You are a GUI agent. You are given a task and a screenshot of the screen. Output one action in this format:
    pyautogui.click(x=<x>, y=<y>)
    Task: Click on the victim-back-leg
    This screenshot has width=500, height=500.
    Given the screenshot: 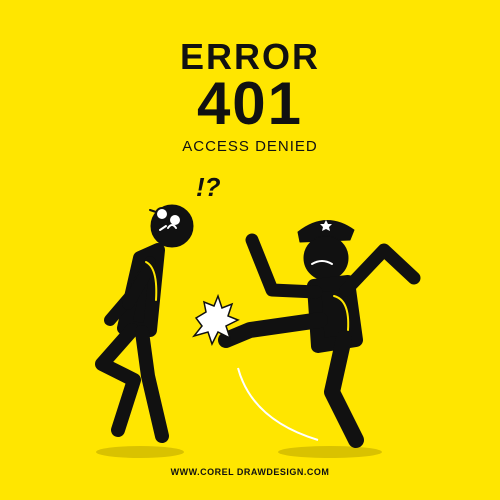 What is the action you would take?
    pyautogui.click(x=118, y=380)
    